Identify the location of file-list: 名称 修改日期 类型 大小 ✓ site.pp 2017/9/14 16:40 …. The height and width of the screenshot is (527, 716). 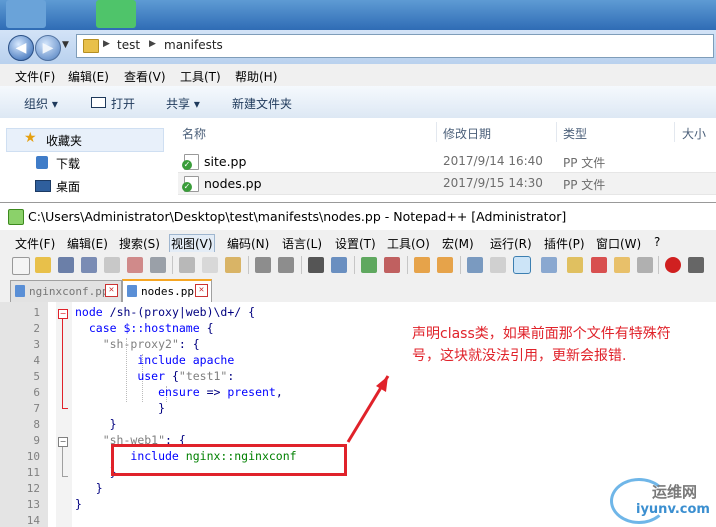
(443, 164).